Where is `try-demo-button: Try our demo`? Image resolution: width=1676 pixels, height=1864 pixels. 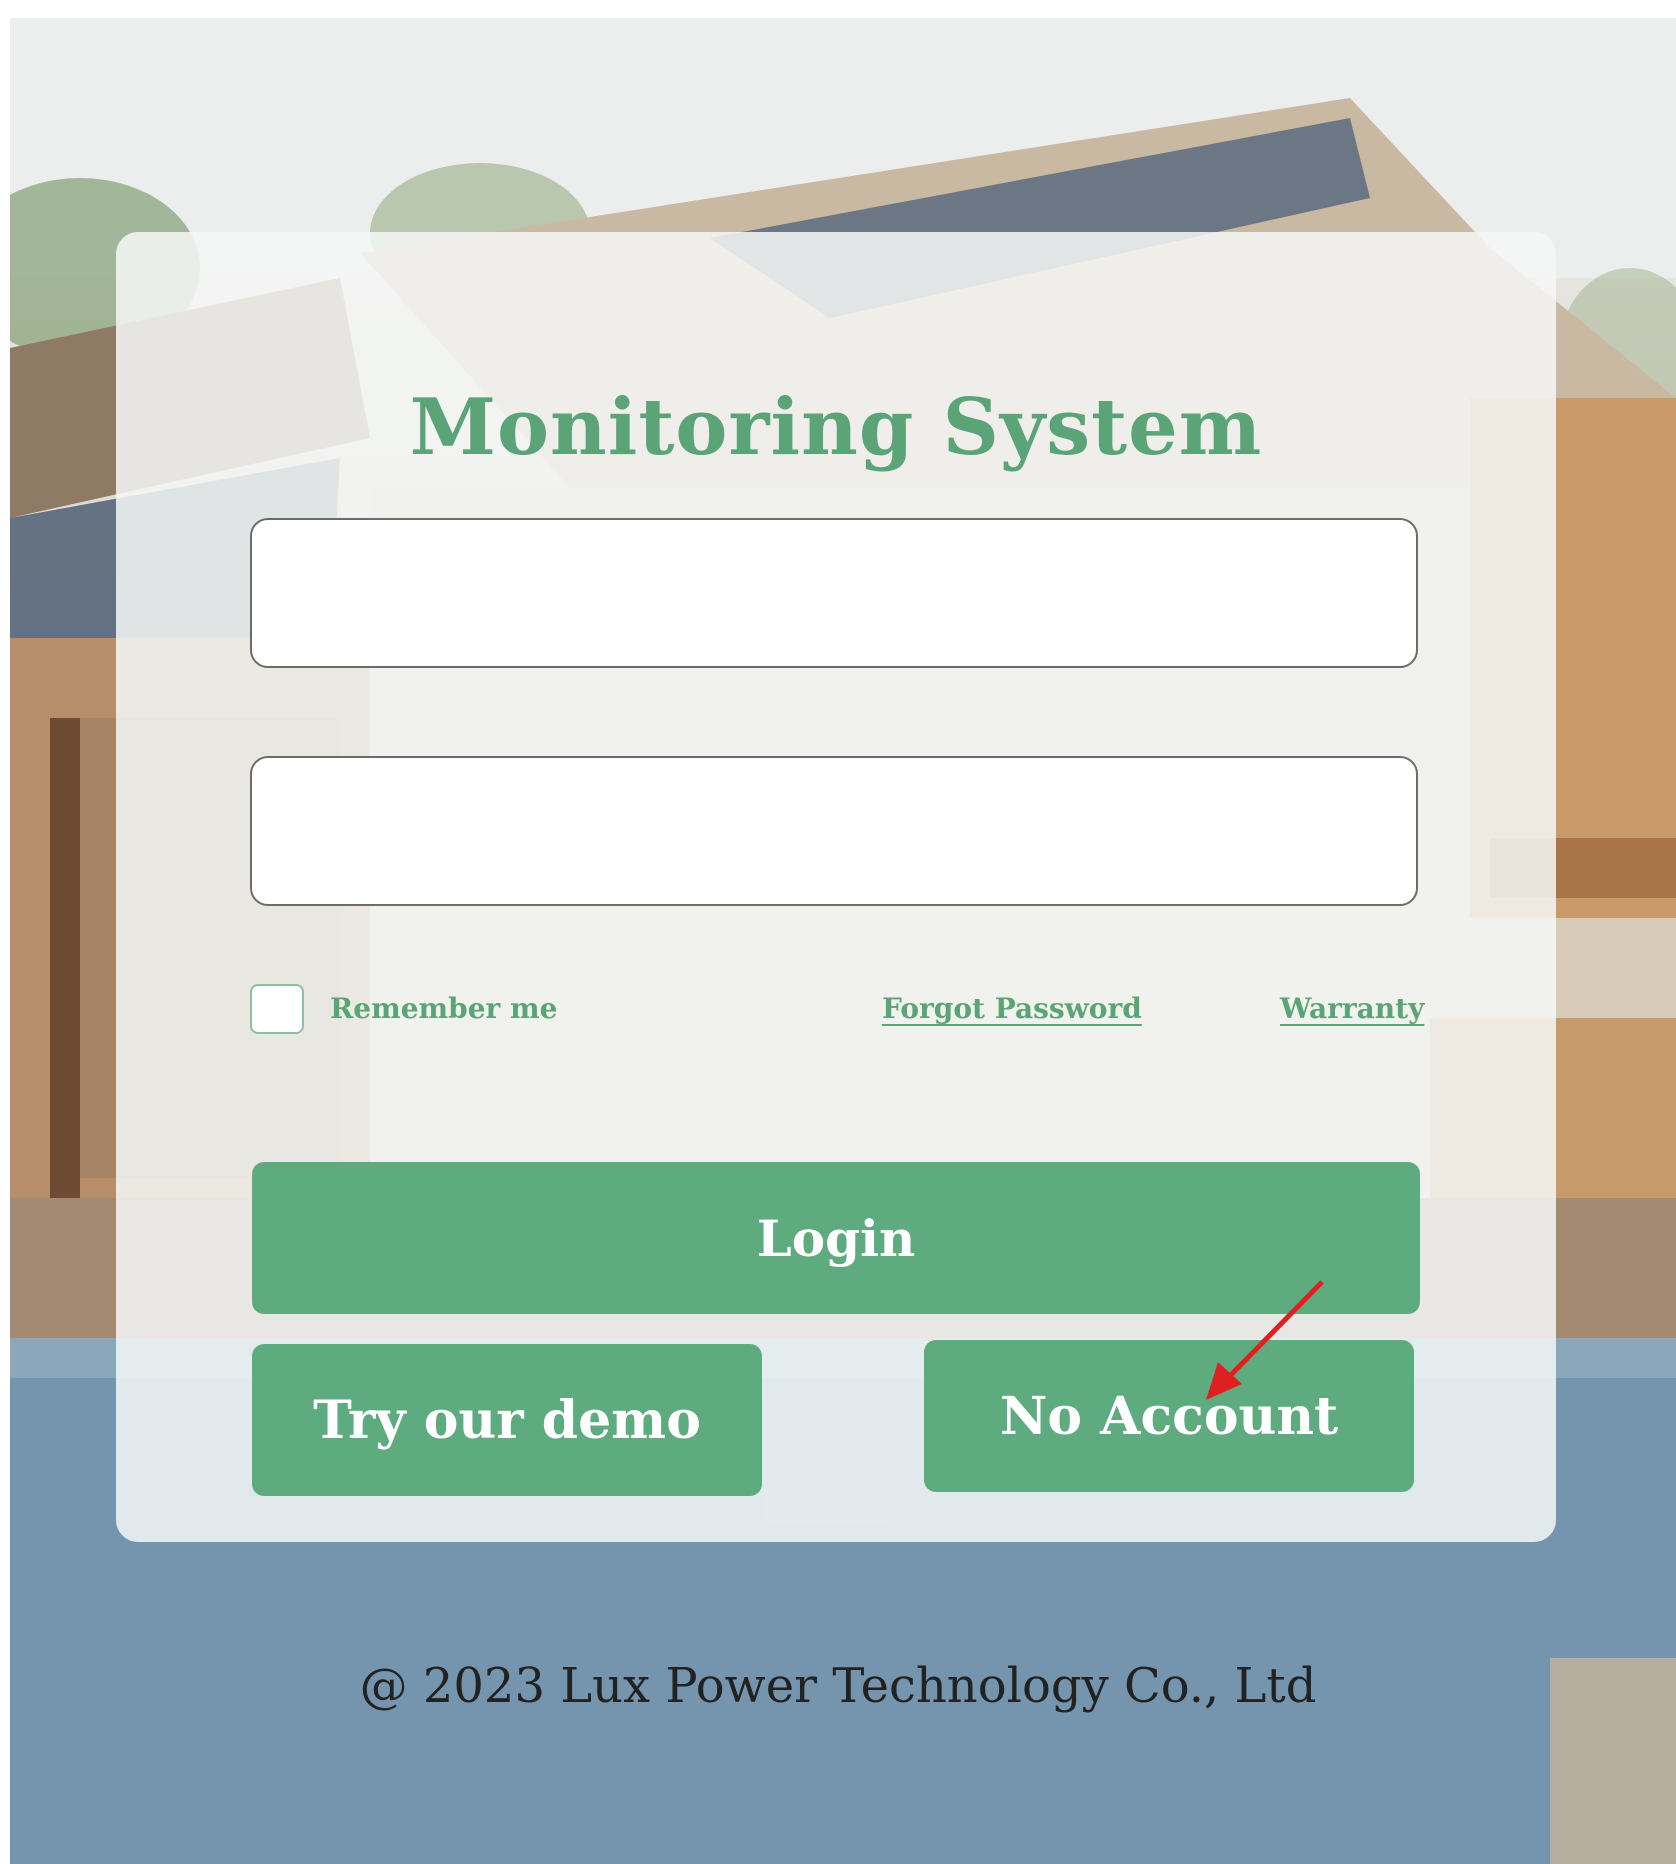
try-demo-button: Try our demo is located at coordinates (507, 1420).